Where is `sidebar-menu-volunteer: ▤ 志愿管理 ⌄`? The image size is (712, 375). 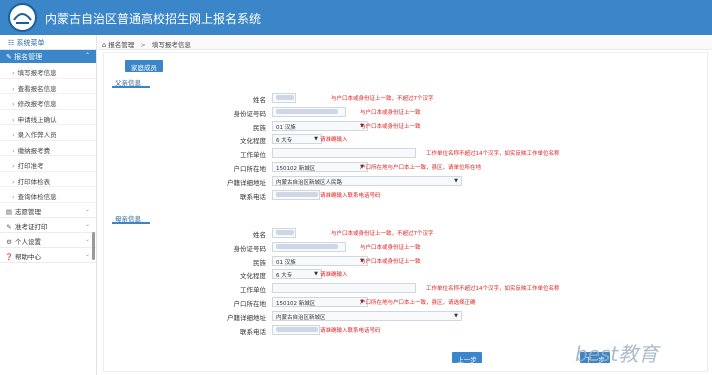
sidebar-menu-volunteer: ▤ 志愿管理 ⌄ is located at coordinates (48, 210).